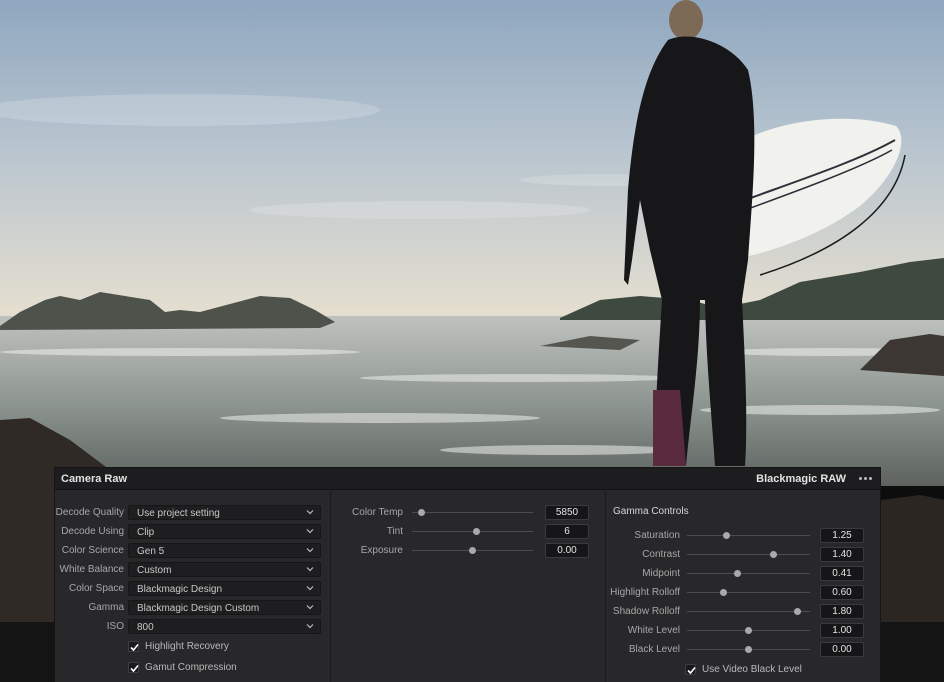 This screenshot has height=682, width=944. Describe the element at coordinates (737, 573) in the screenshot. I see `midpoint-slider-handle` at that location.